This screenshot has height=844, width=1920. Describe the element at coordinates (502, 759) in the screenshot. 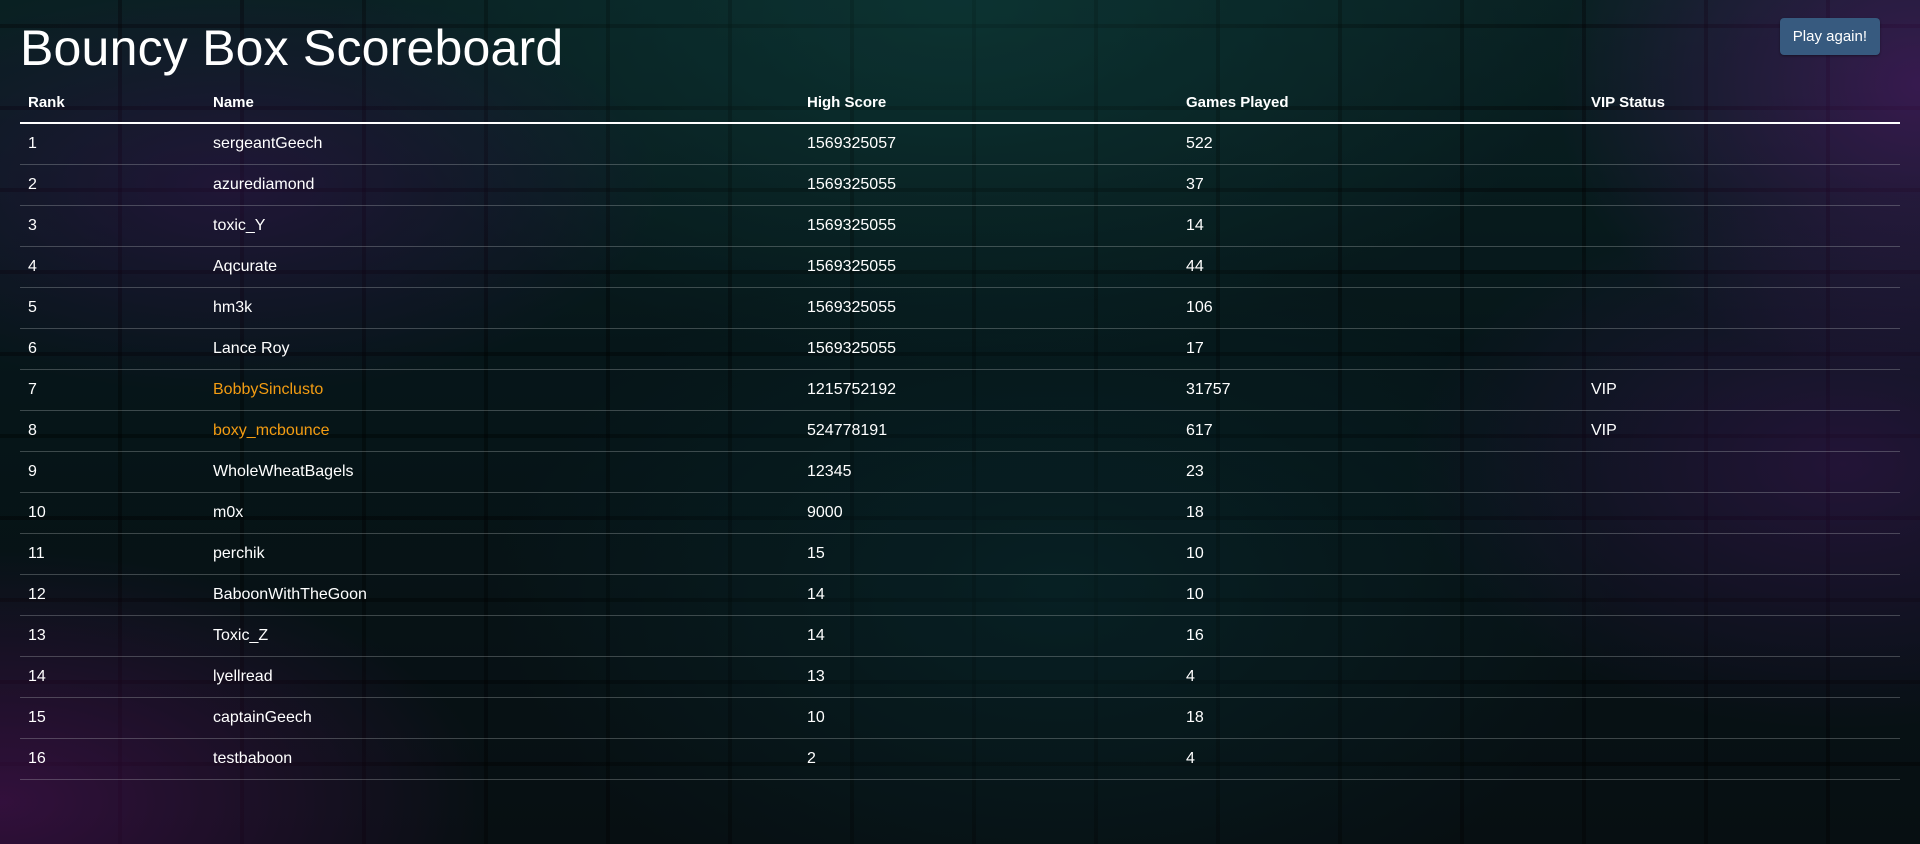

I see `cell-name: testbaboon` at that location.